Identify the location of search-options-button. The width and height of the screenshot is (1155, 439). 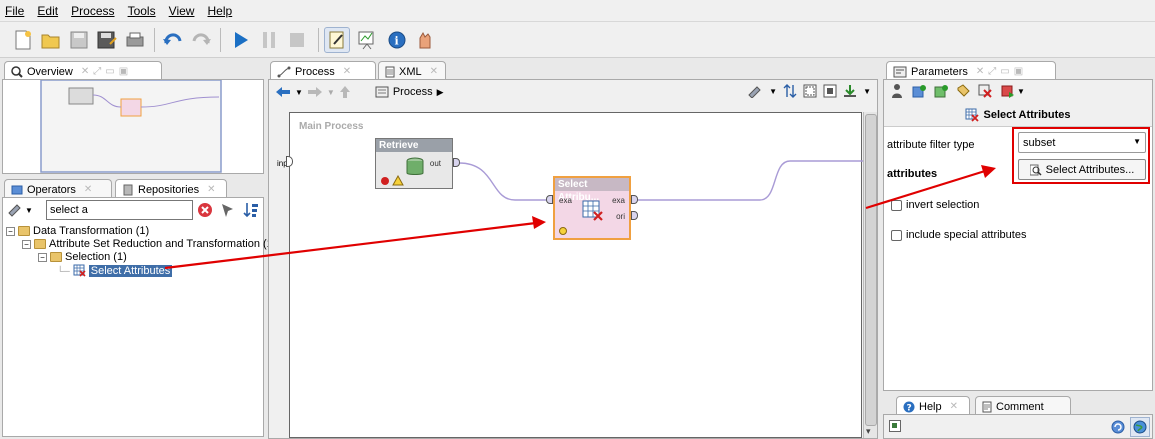
(227, 211).